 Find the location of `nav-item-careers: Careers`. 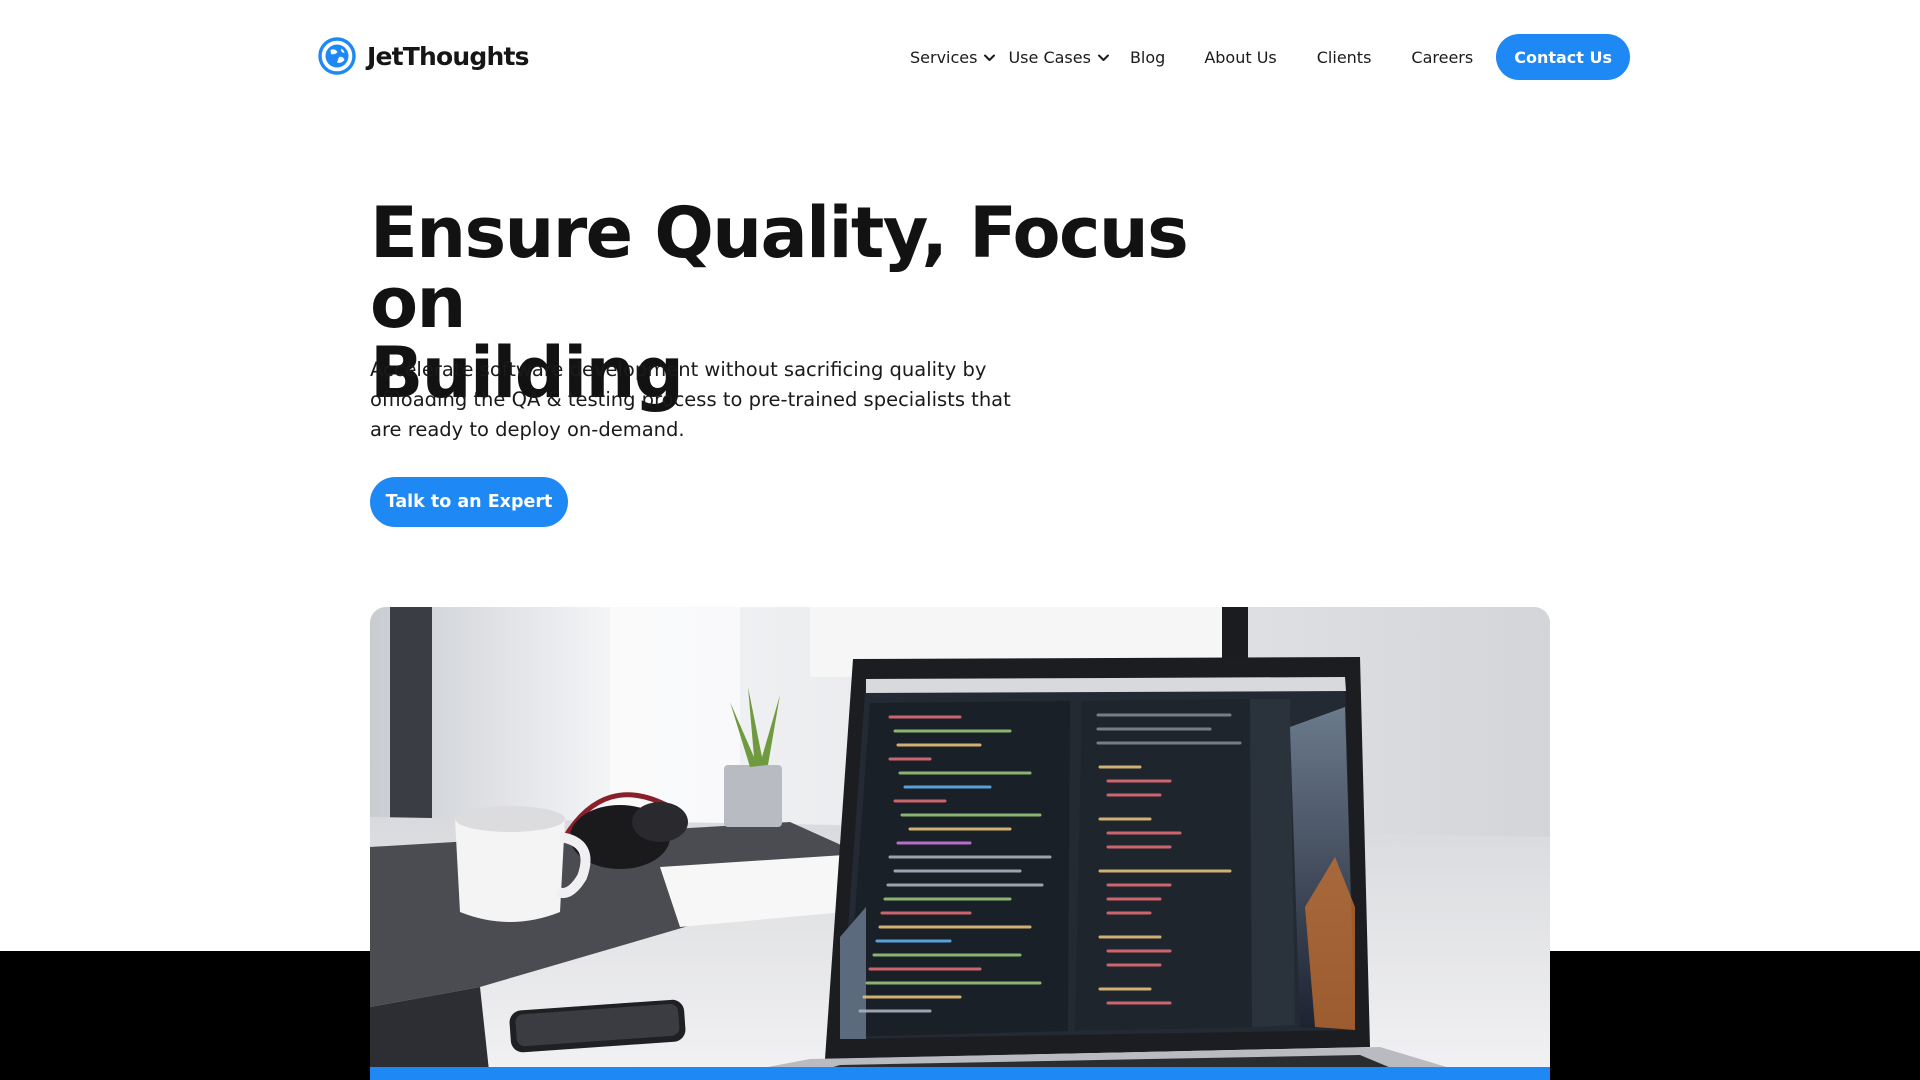

nav-item-careers: Careers is located at coordinates (1442, 57).